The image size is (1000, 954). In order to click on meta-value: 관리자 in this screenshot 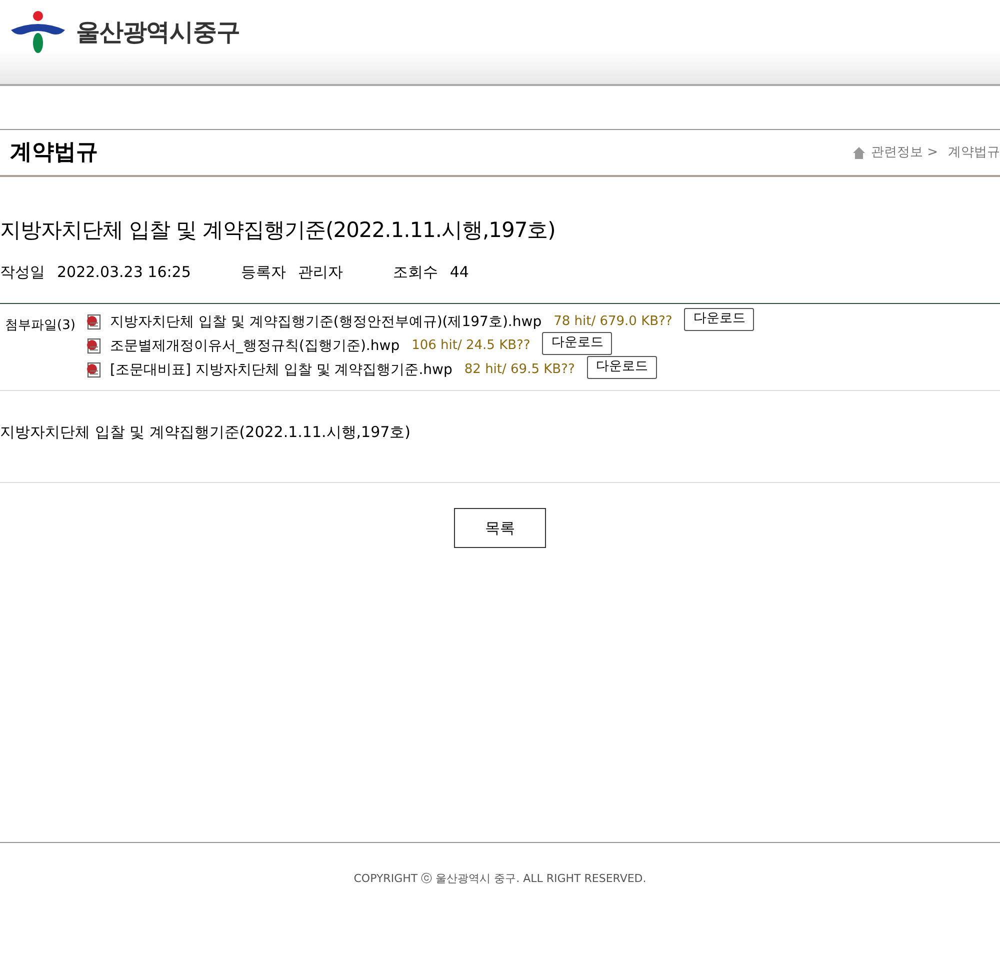, I will do `click(320, 272)`.